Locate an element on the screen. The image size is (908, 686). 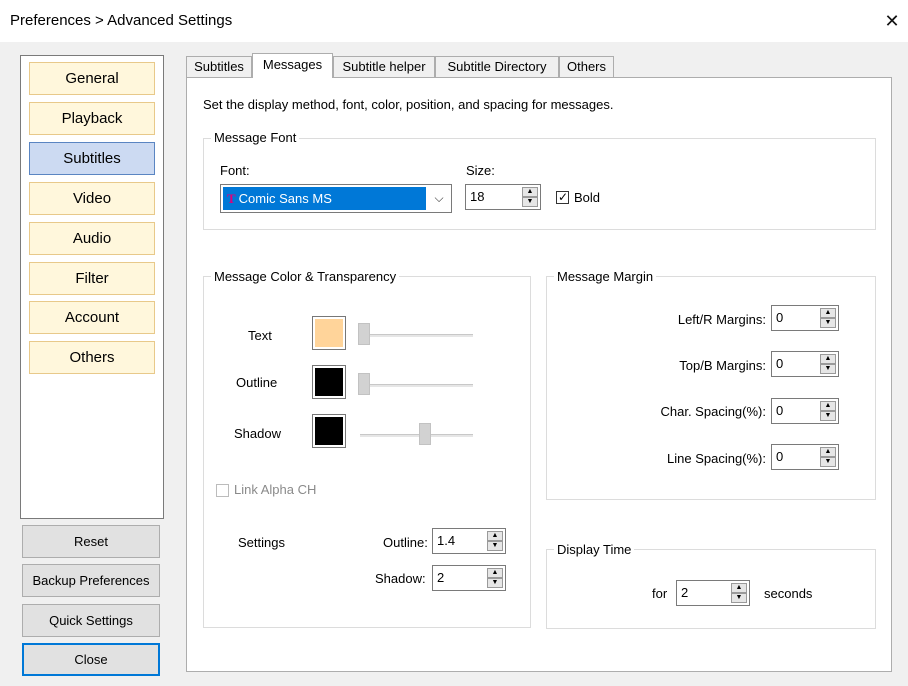
outline-width-spinner: 1.4 ▲ ▼ is located at coordinates (469, 541).